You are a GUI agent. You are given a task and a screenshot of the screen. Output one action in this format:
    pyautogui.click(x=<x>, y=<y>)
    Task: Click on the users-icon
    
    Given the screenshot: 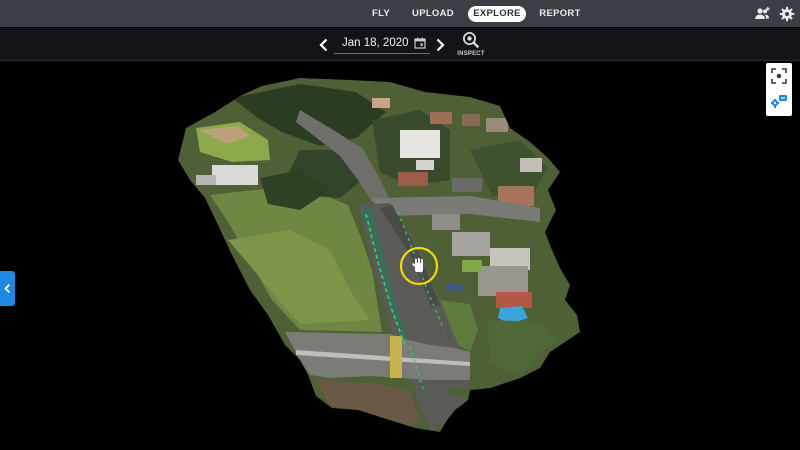 What is the action you would take?
    pyautogui.click(x=762, y=14)
    